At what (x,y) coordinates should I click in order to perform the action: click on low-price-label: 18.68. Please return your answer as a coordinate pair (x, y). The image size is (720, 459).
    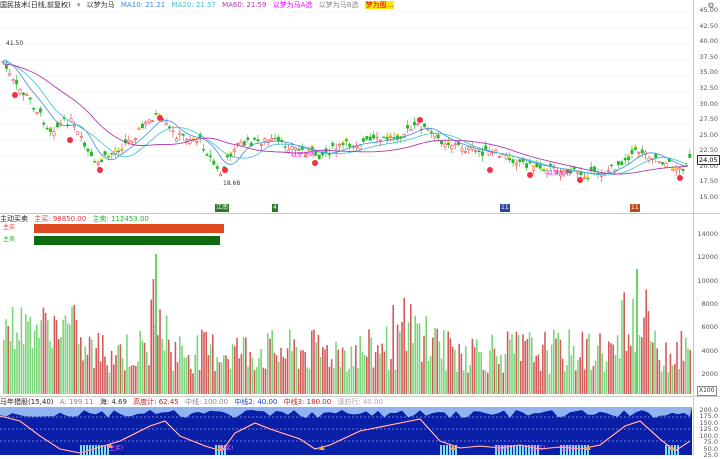
    Looking at the image, I should click on (232, 183).